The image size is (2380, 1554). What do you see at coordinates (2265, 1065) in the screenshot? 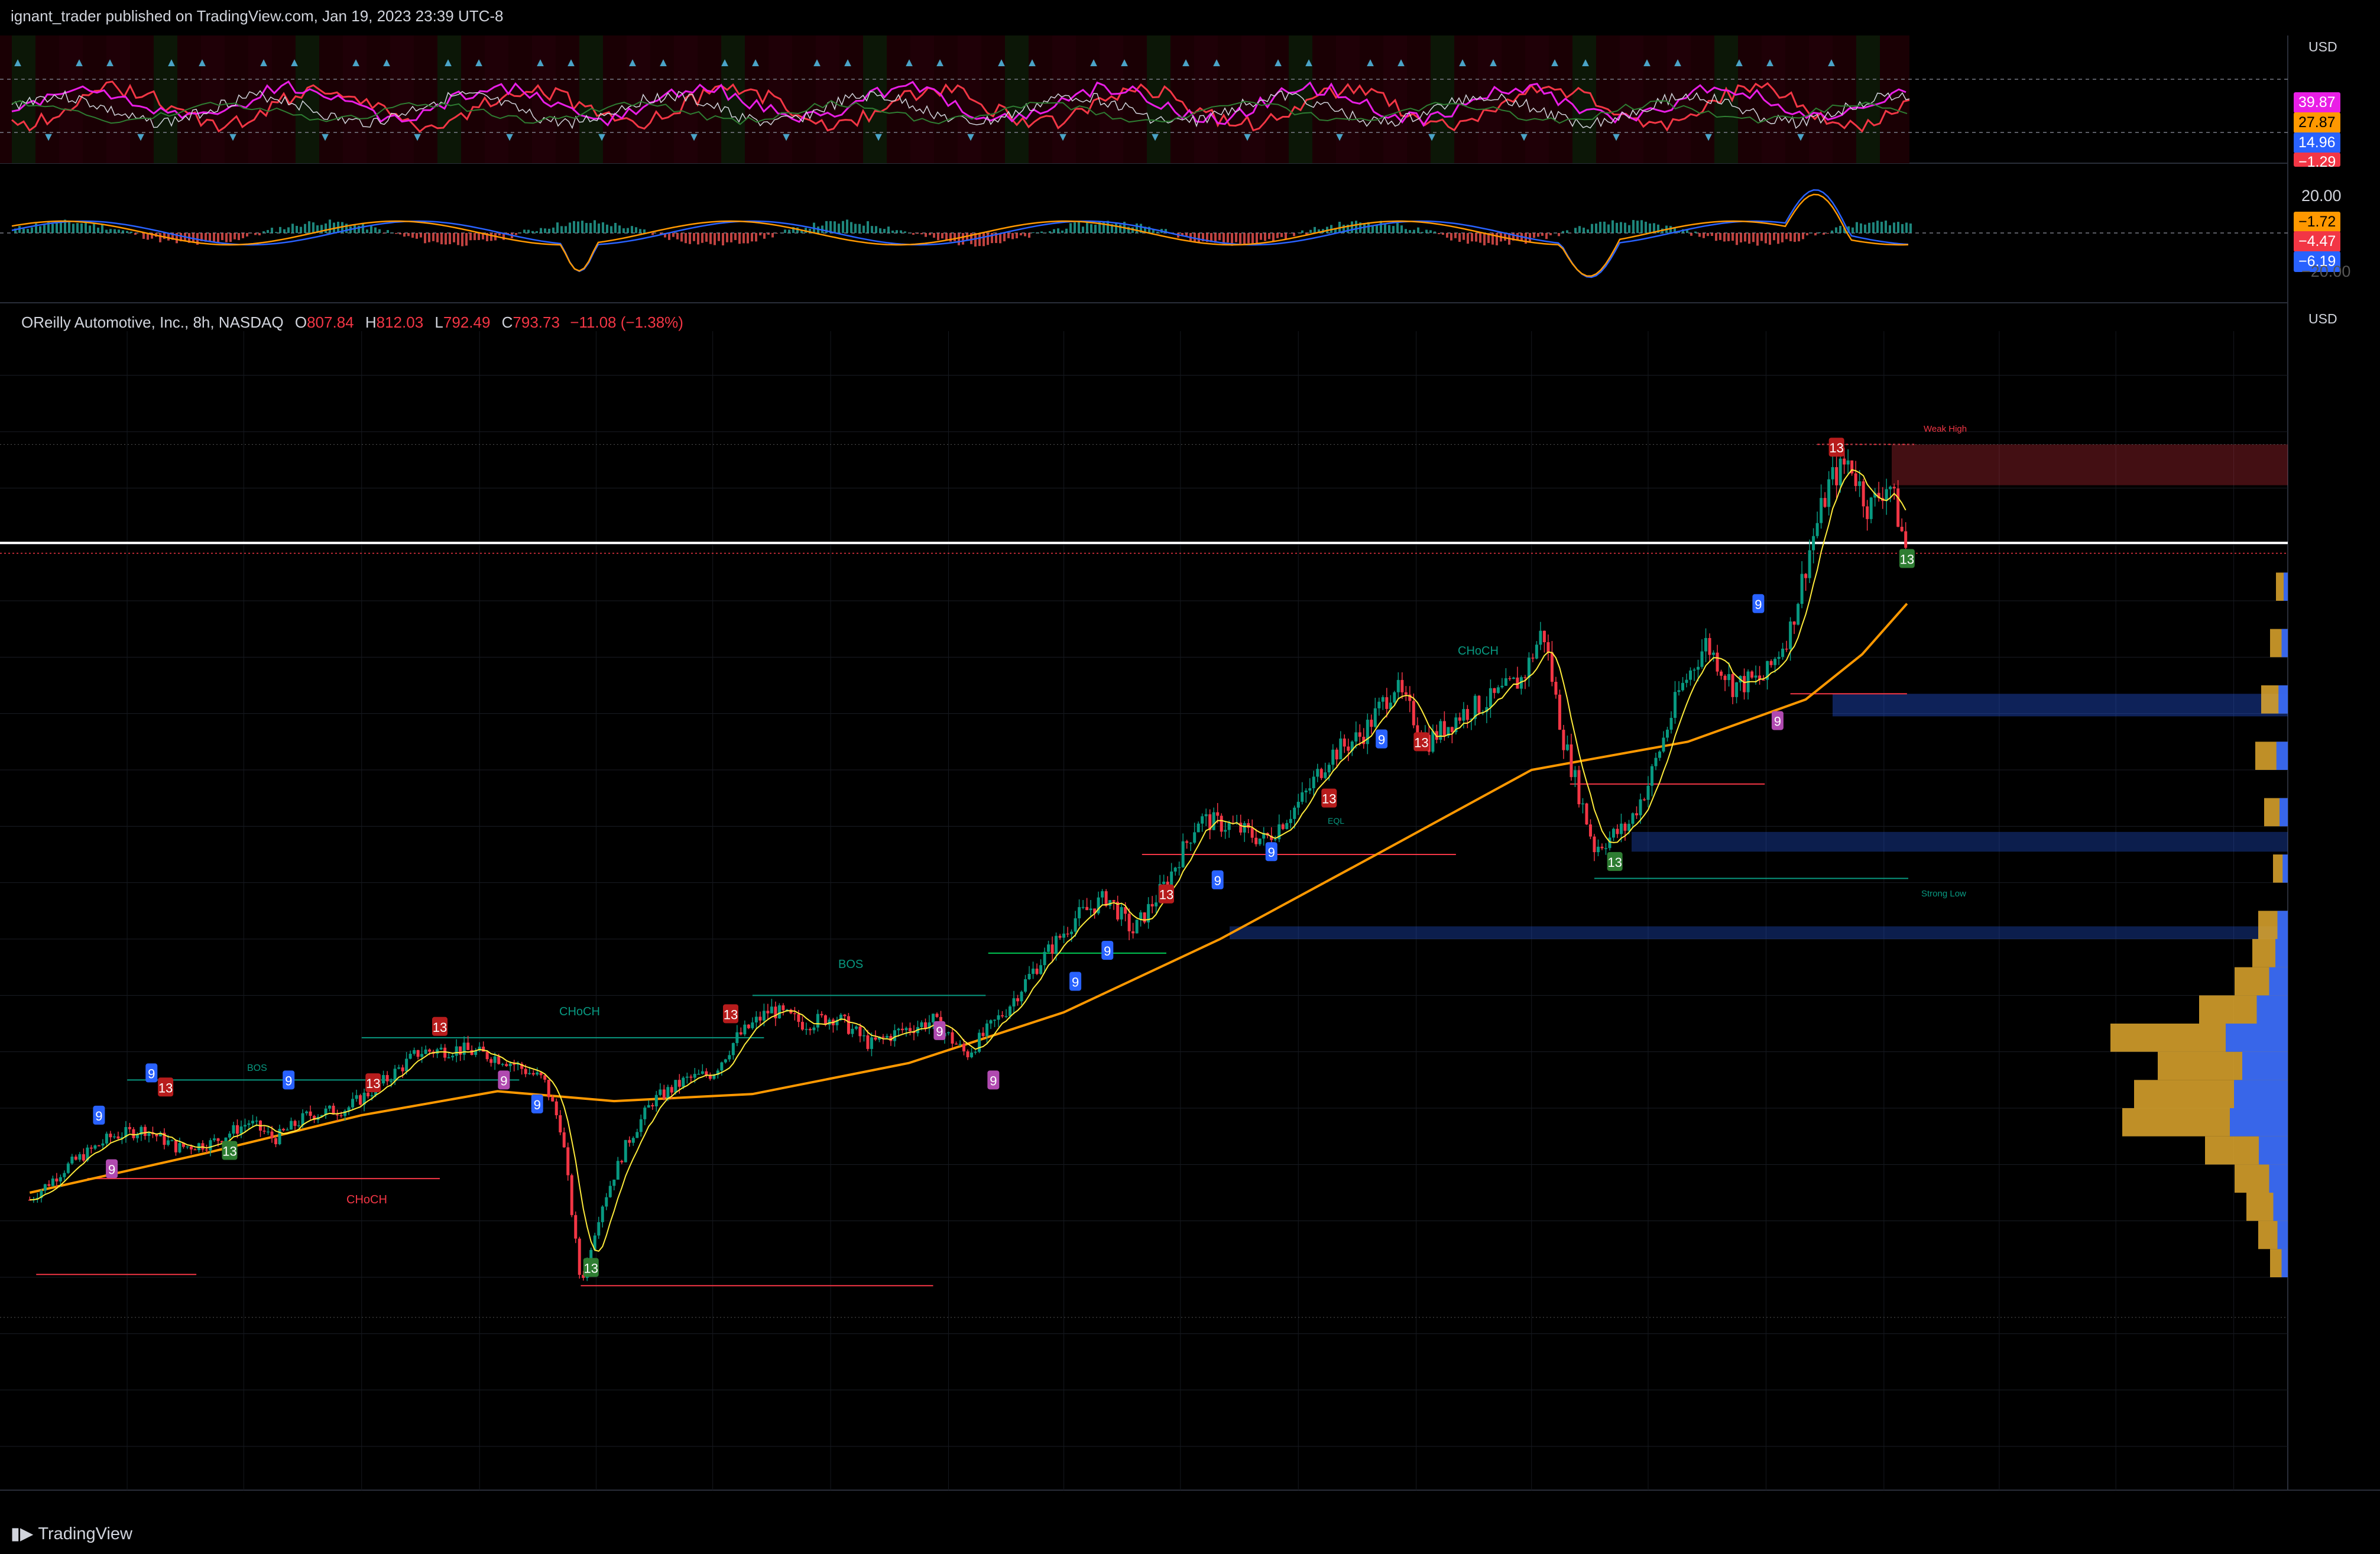
I see `volume-profile-bar-buy` at bounding box center [2265, 1065].